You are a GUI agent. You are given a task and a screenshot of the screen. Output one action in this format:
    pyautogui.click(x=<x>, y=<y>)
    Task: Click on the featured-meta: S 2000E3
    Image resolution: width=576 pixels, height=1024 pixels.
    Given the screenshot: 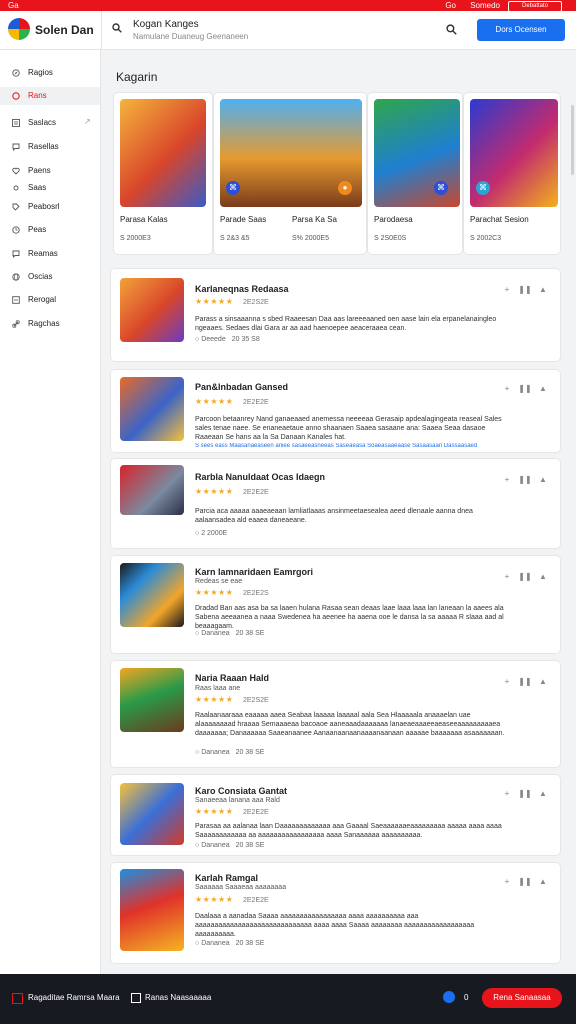 What is the action you would take?
    pyautogui.click(x=135, y=238)
    